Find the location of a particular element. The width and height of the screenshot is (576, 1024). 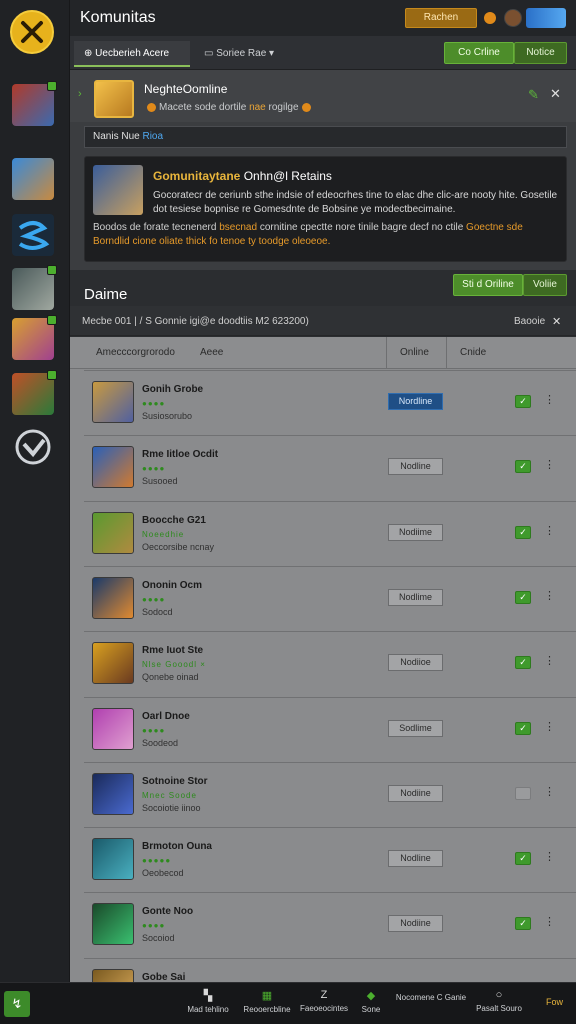

bottom-item-5: ○ Pasalt Souro is located at coordinates (499, 1001).